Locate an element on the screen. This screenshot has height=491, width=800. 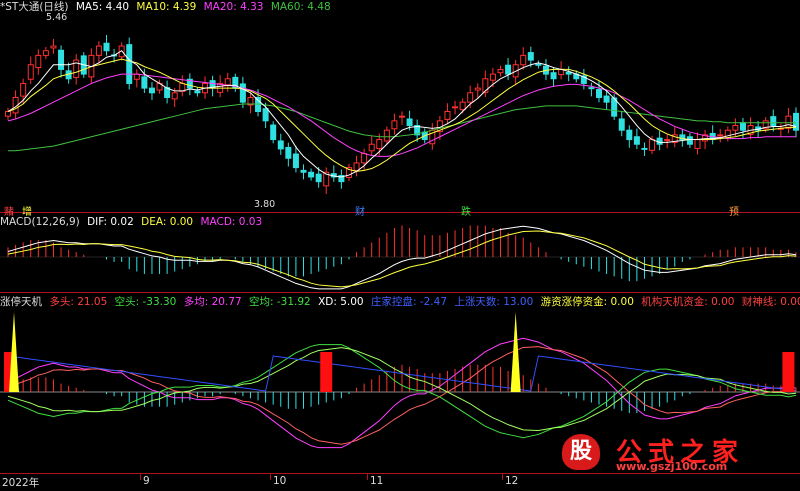
site-logo: 股 公式之家 www.gszj100.com is located at coordinates (670, 452).